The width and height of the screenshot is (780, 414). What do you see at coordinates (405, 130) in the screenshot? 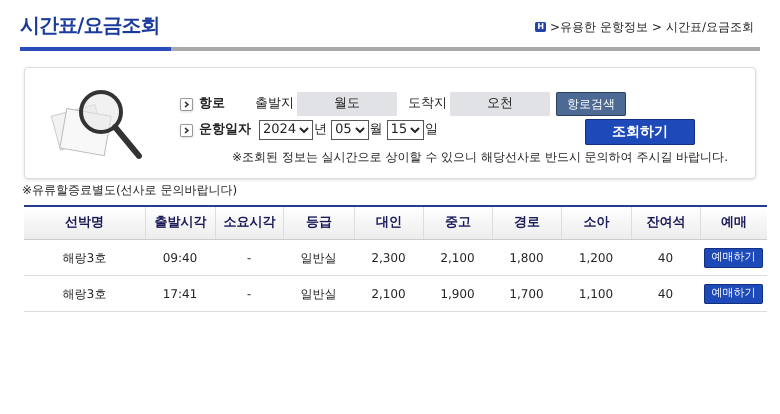
I see `day-select: 15` at bounding box center [405, 130].